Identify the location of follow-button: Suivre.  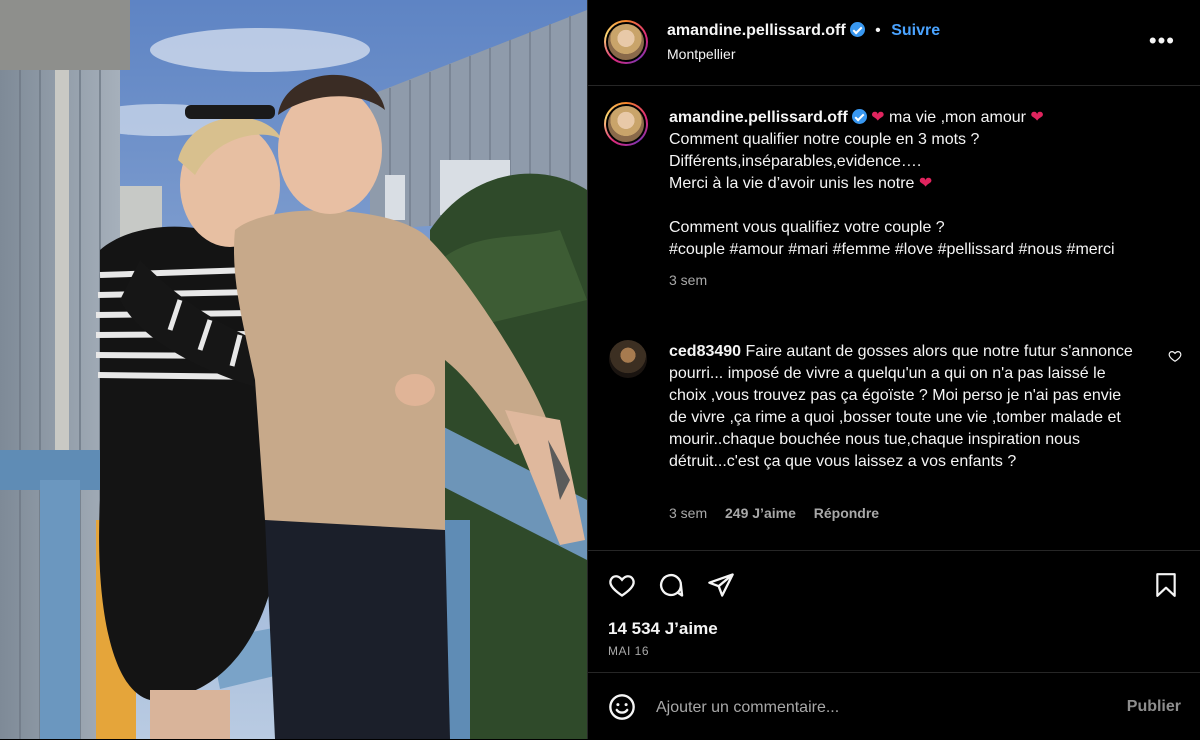
(915, 30).